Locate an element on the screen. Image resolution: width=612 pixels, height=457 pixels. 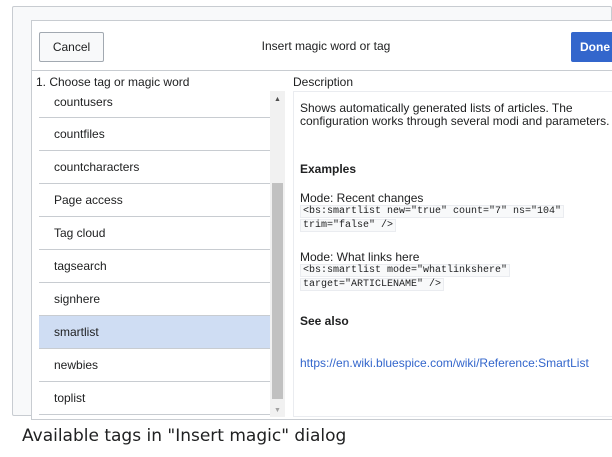
description-heading: Description is located at coordinates (323, 82).